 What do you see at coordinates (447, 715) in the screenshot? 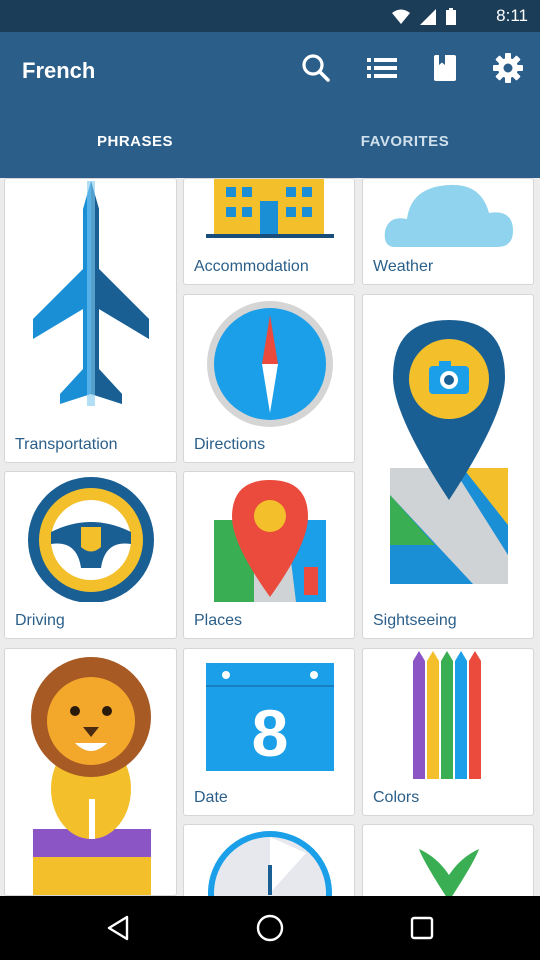
I see `colored-pencils-icon` at bounding box center [447, 715].